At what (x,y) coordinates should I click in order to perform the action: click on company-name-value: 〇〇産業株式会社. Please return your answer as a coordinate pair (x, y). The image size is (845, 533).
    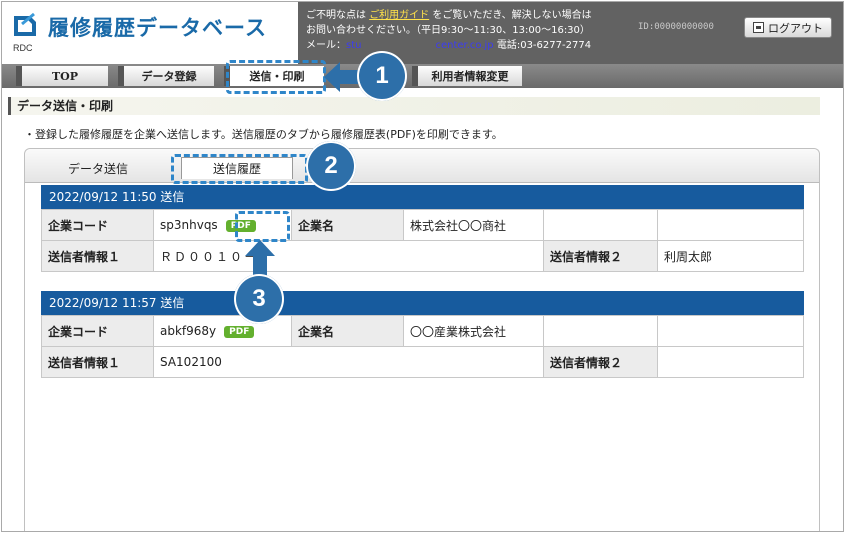
    Looking at the image, I should click on (473, 331).